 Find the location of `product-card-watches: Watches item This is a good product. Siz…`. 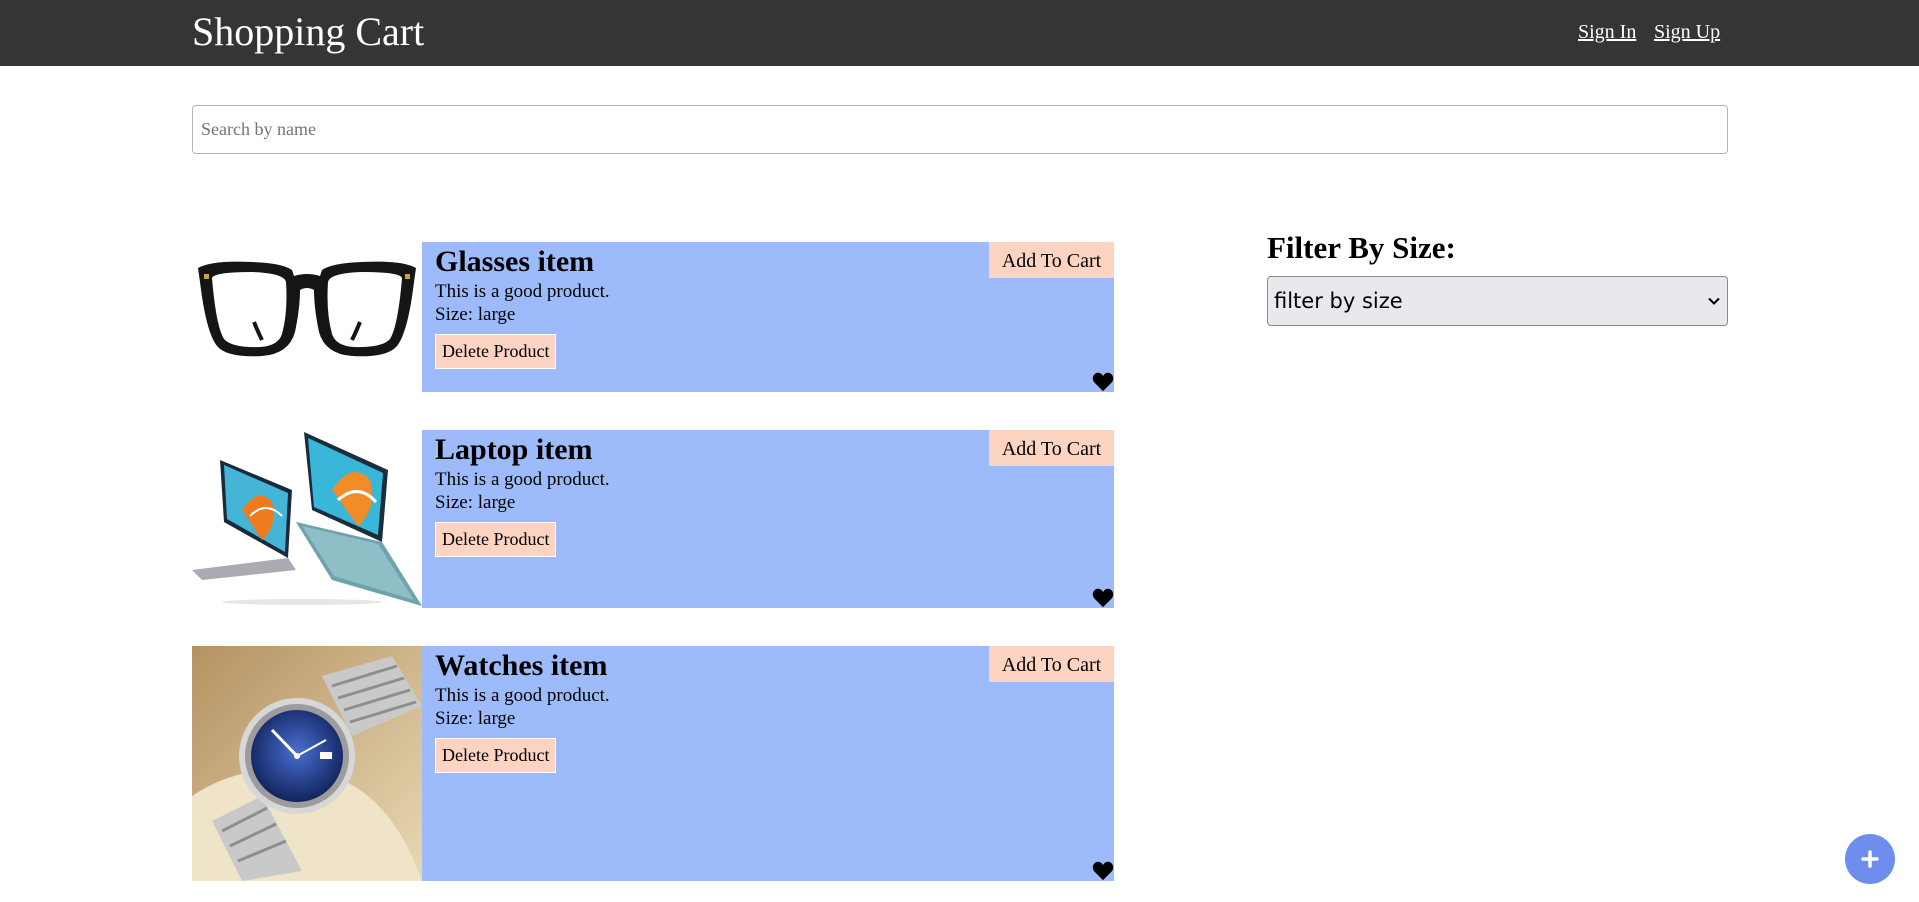

product-card-watches: Watches item This is a good product. Siz… is located at coordinates (653, 763).